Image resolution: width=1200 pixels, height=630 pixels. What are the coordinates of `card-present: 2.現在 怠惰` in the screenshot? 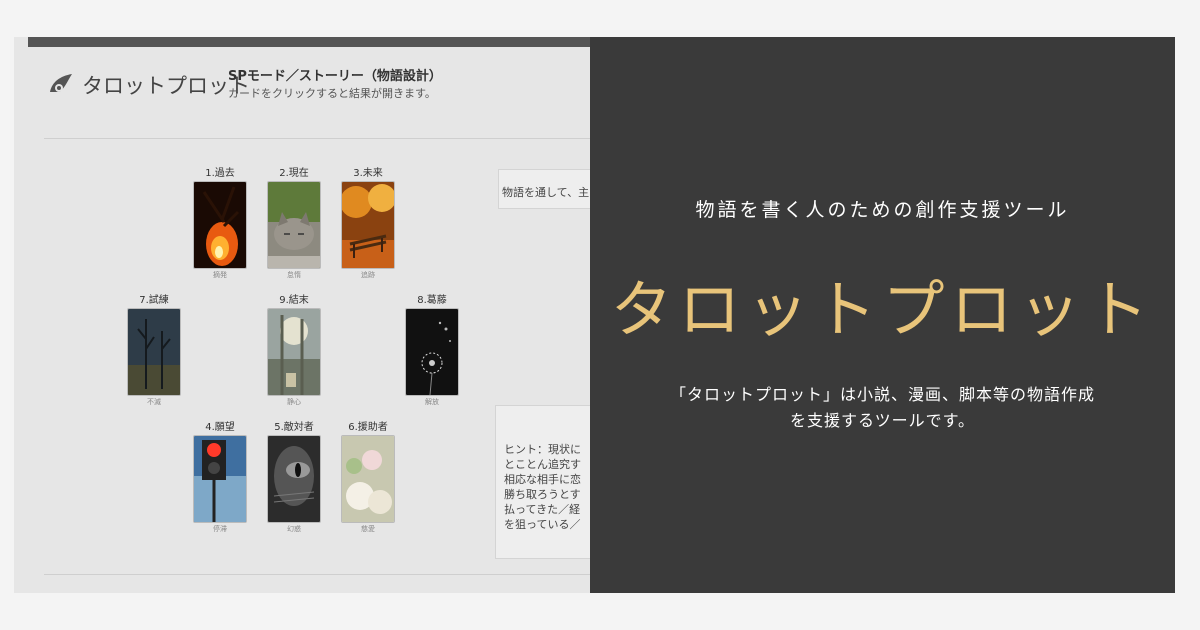 It's located at (294, 224).